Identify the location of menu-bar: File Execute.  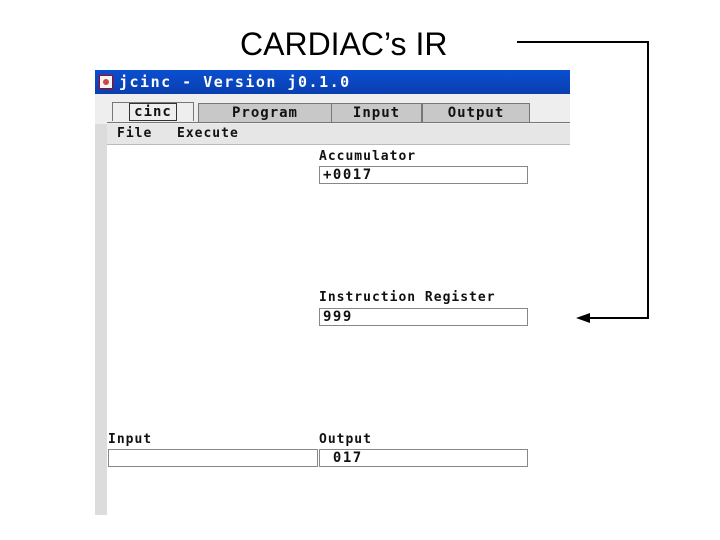
(338, 134).